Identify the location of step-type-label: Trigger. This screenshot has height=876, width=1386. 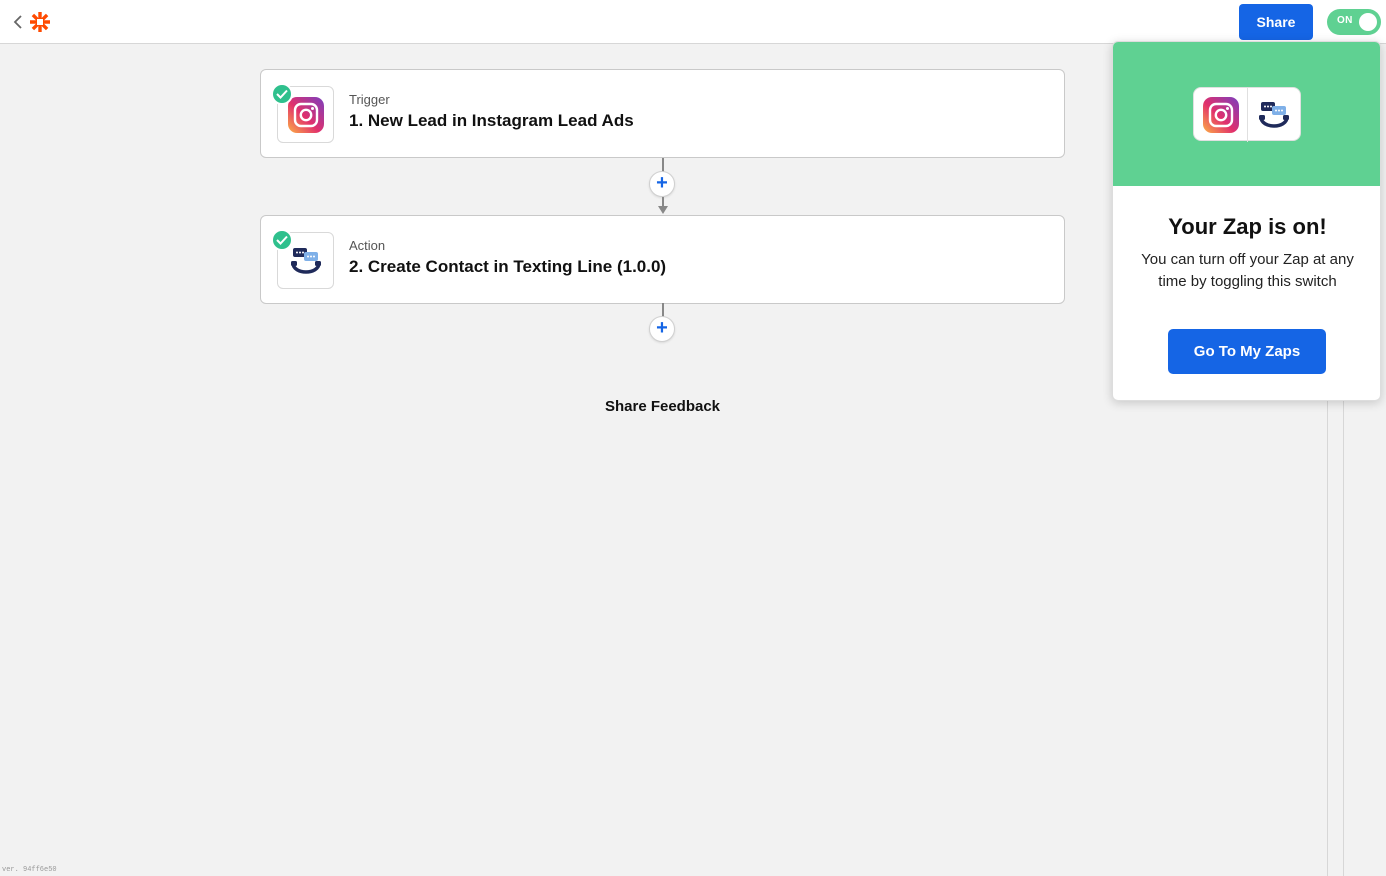
(369, 99).